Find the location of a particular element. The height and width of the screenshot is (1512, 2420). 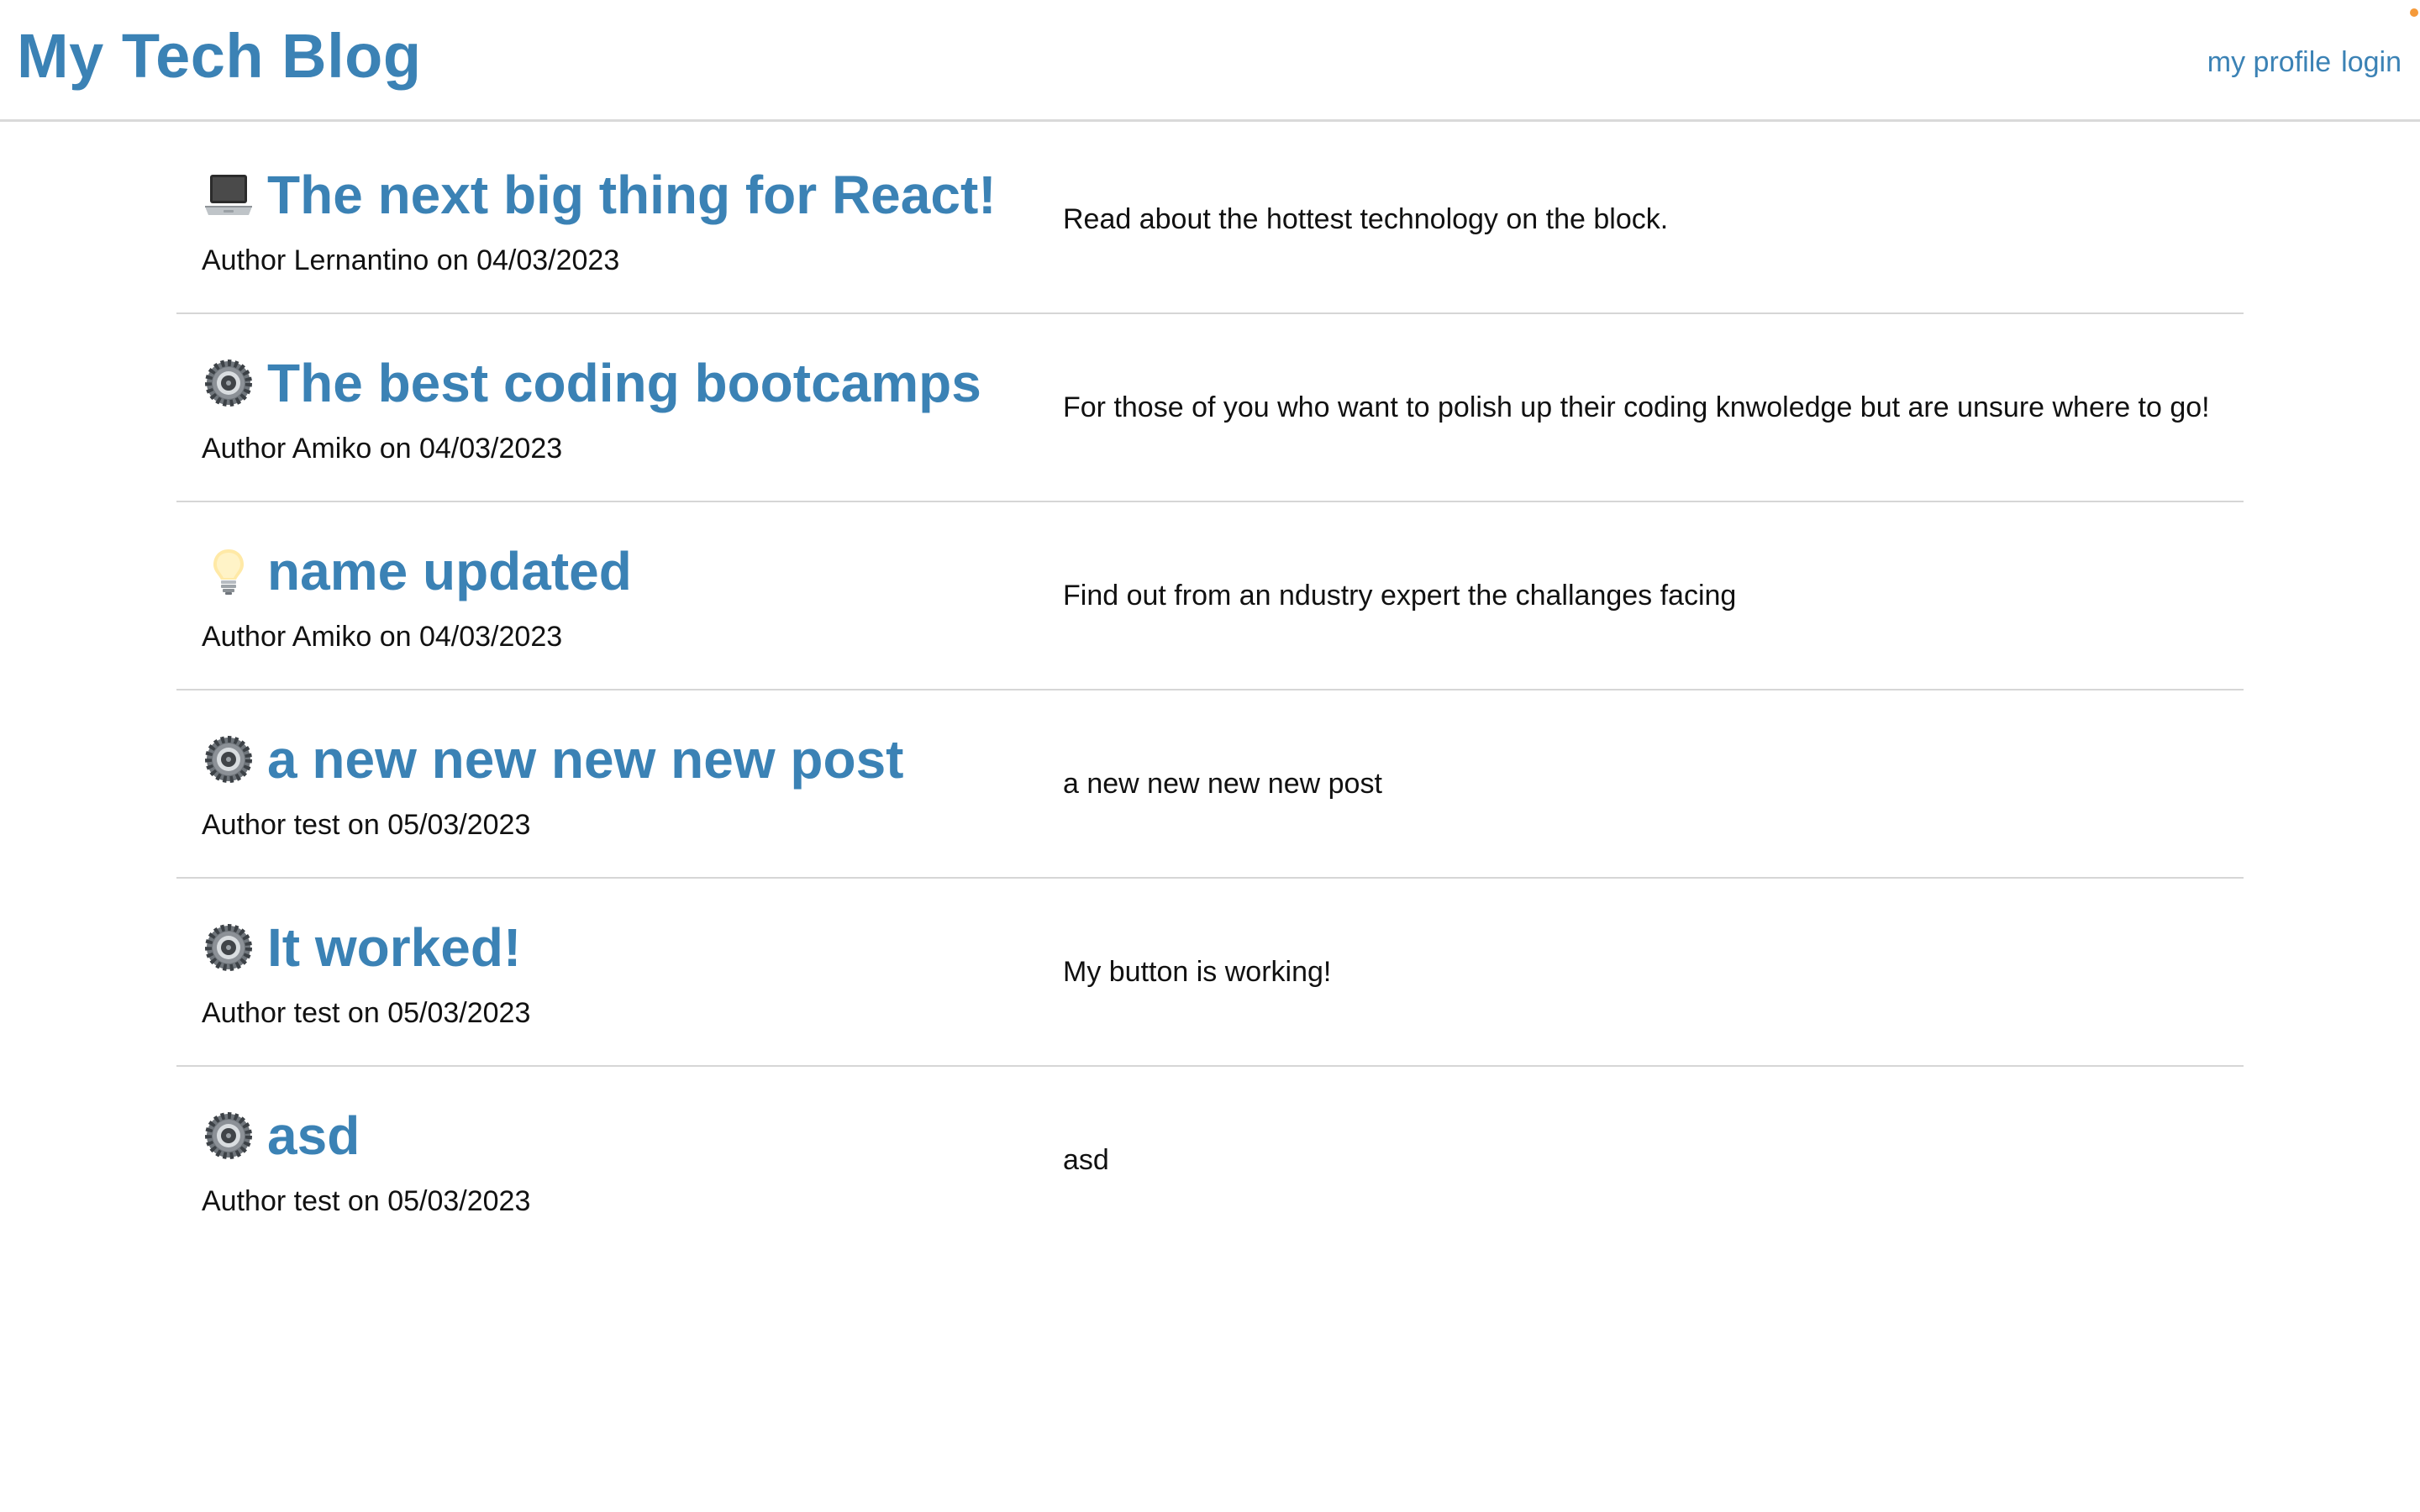

post-title: The next big thing for React! is located at coordinates (632, 194).